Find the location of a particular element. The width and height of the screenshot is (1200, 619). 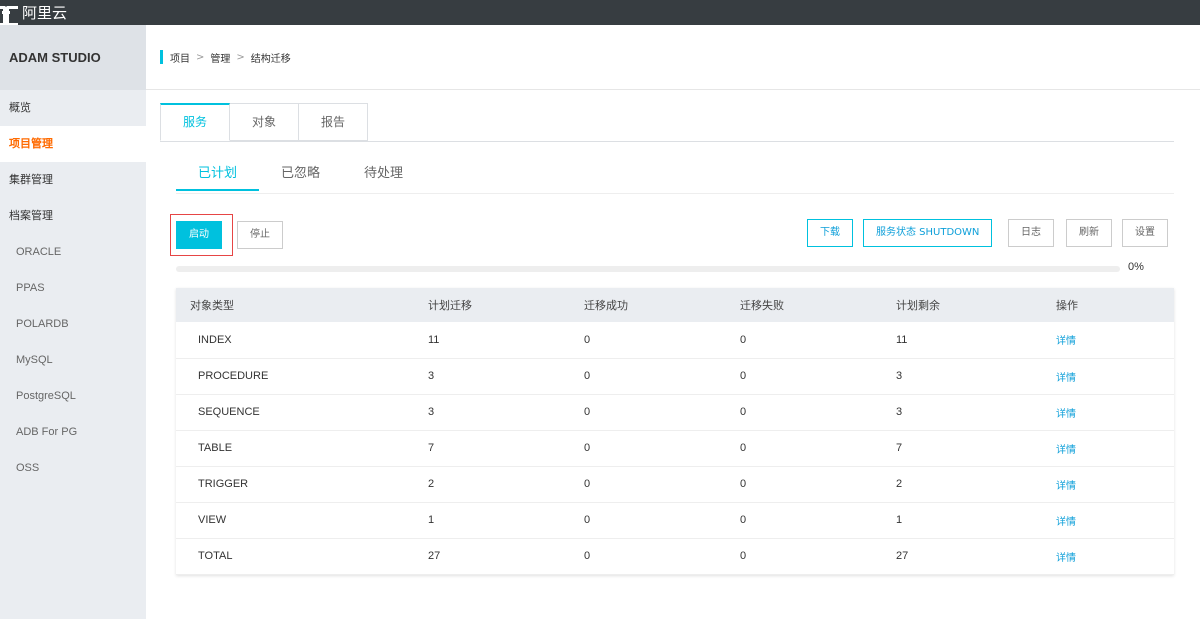

table-header-row: 对象类型 计划迁移 迁移成功 迁移失败 计划剩余 操作 is located at coordinates (675, 305).